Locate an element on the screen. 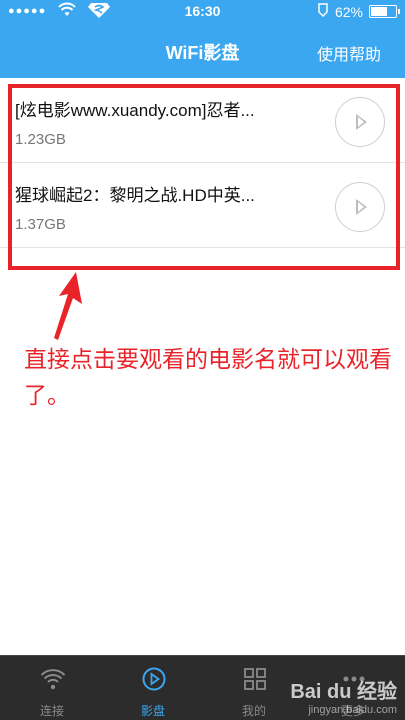 The height and width of the screenshot is (720, 405). tab-mine: 我的 is located at coordinates (254, 688).